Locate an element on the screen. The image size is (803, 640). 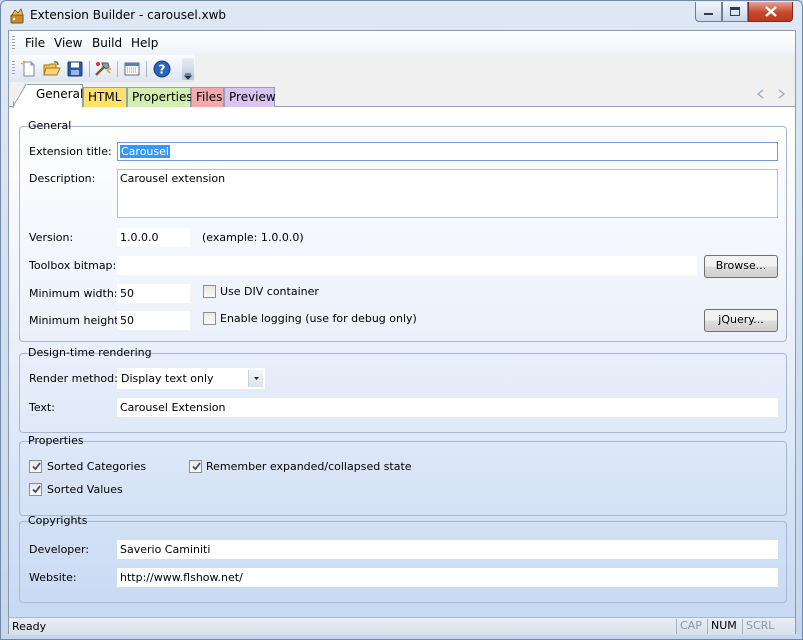
tab-files-label: Files is located at coordinates (209, 97).